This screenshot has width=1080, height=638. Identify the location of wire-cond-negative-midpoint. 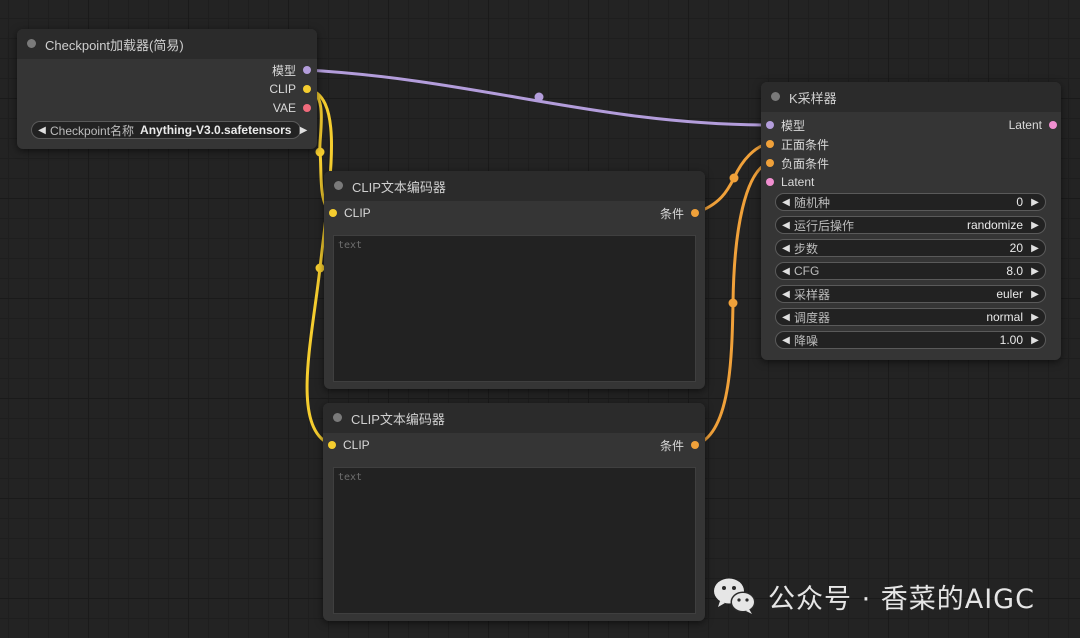
(733, 303).